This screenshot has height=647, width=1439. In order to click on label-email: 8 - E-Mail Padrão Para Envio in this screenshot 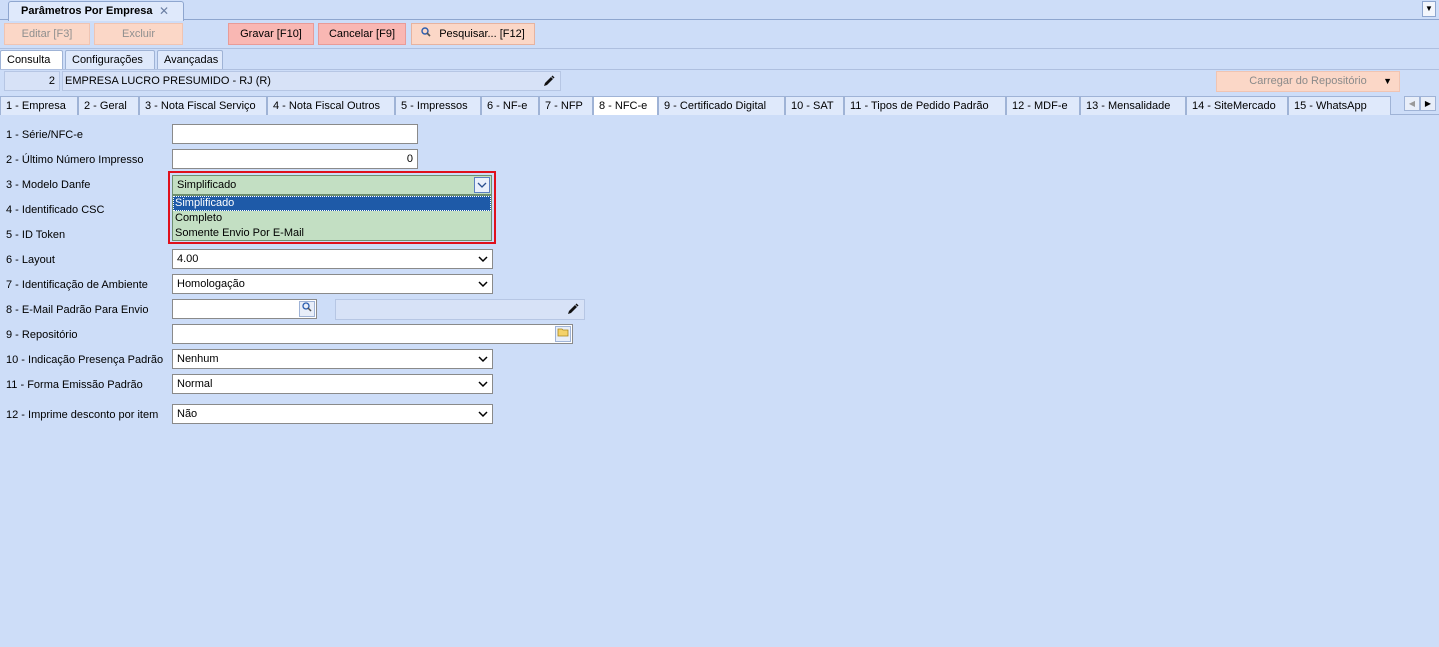, I will do `click(77, 310)`.